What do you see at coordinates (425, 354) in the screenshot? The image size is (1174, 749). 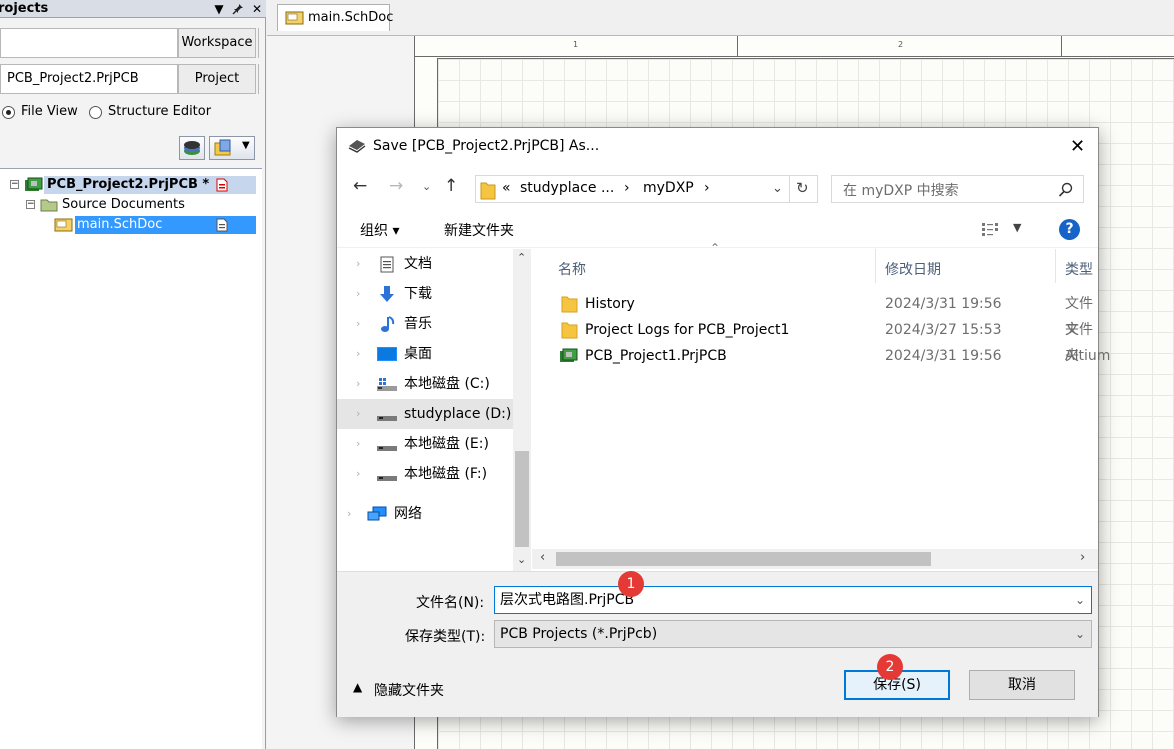 I see `nav-item-desktop: › 桌面` at bounding box center [425, 354].